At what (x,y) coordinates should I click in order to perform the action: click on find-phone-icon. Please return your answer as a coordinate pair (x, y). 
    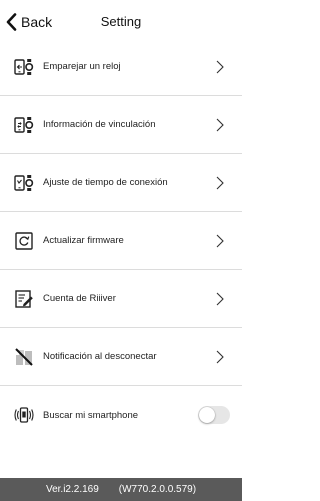
    Looking at the image, I should click on (24, 415).